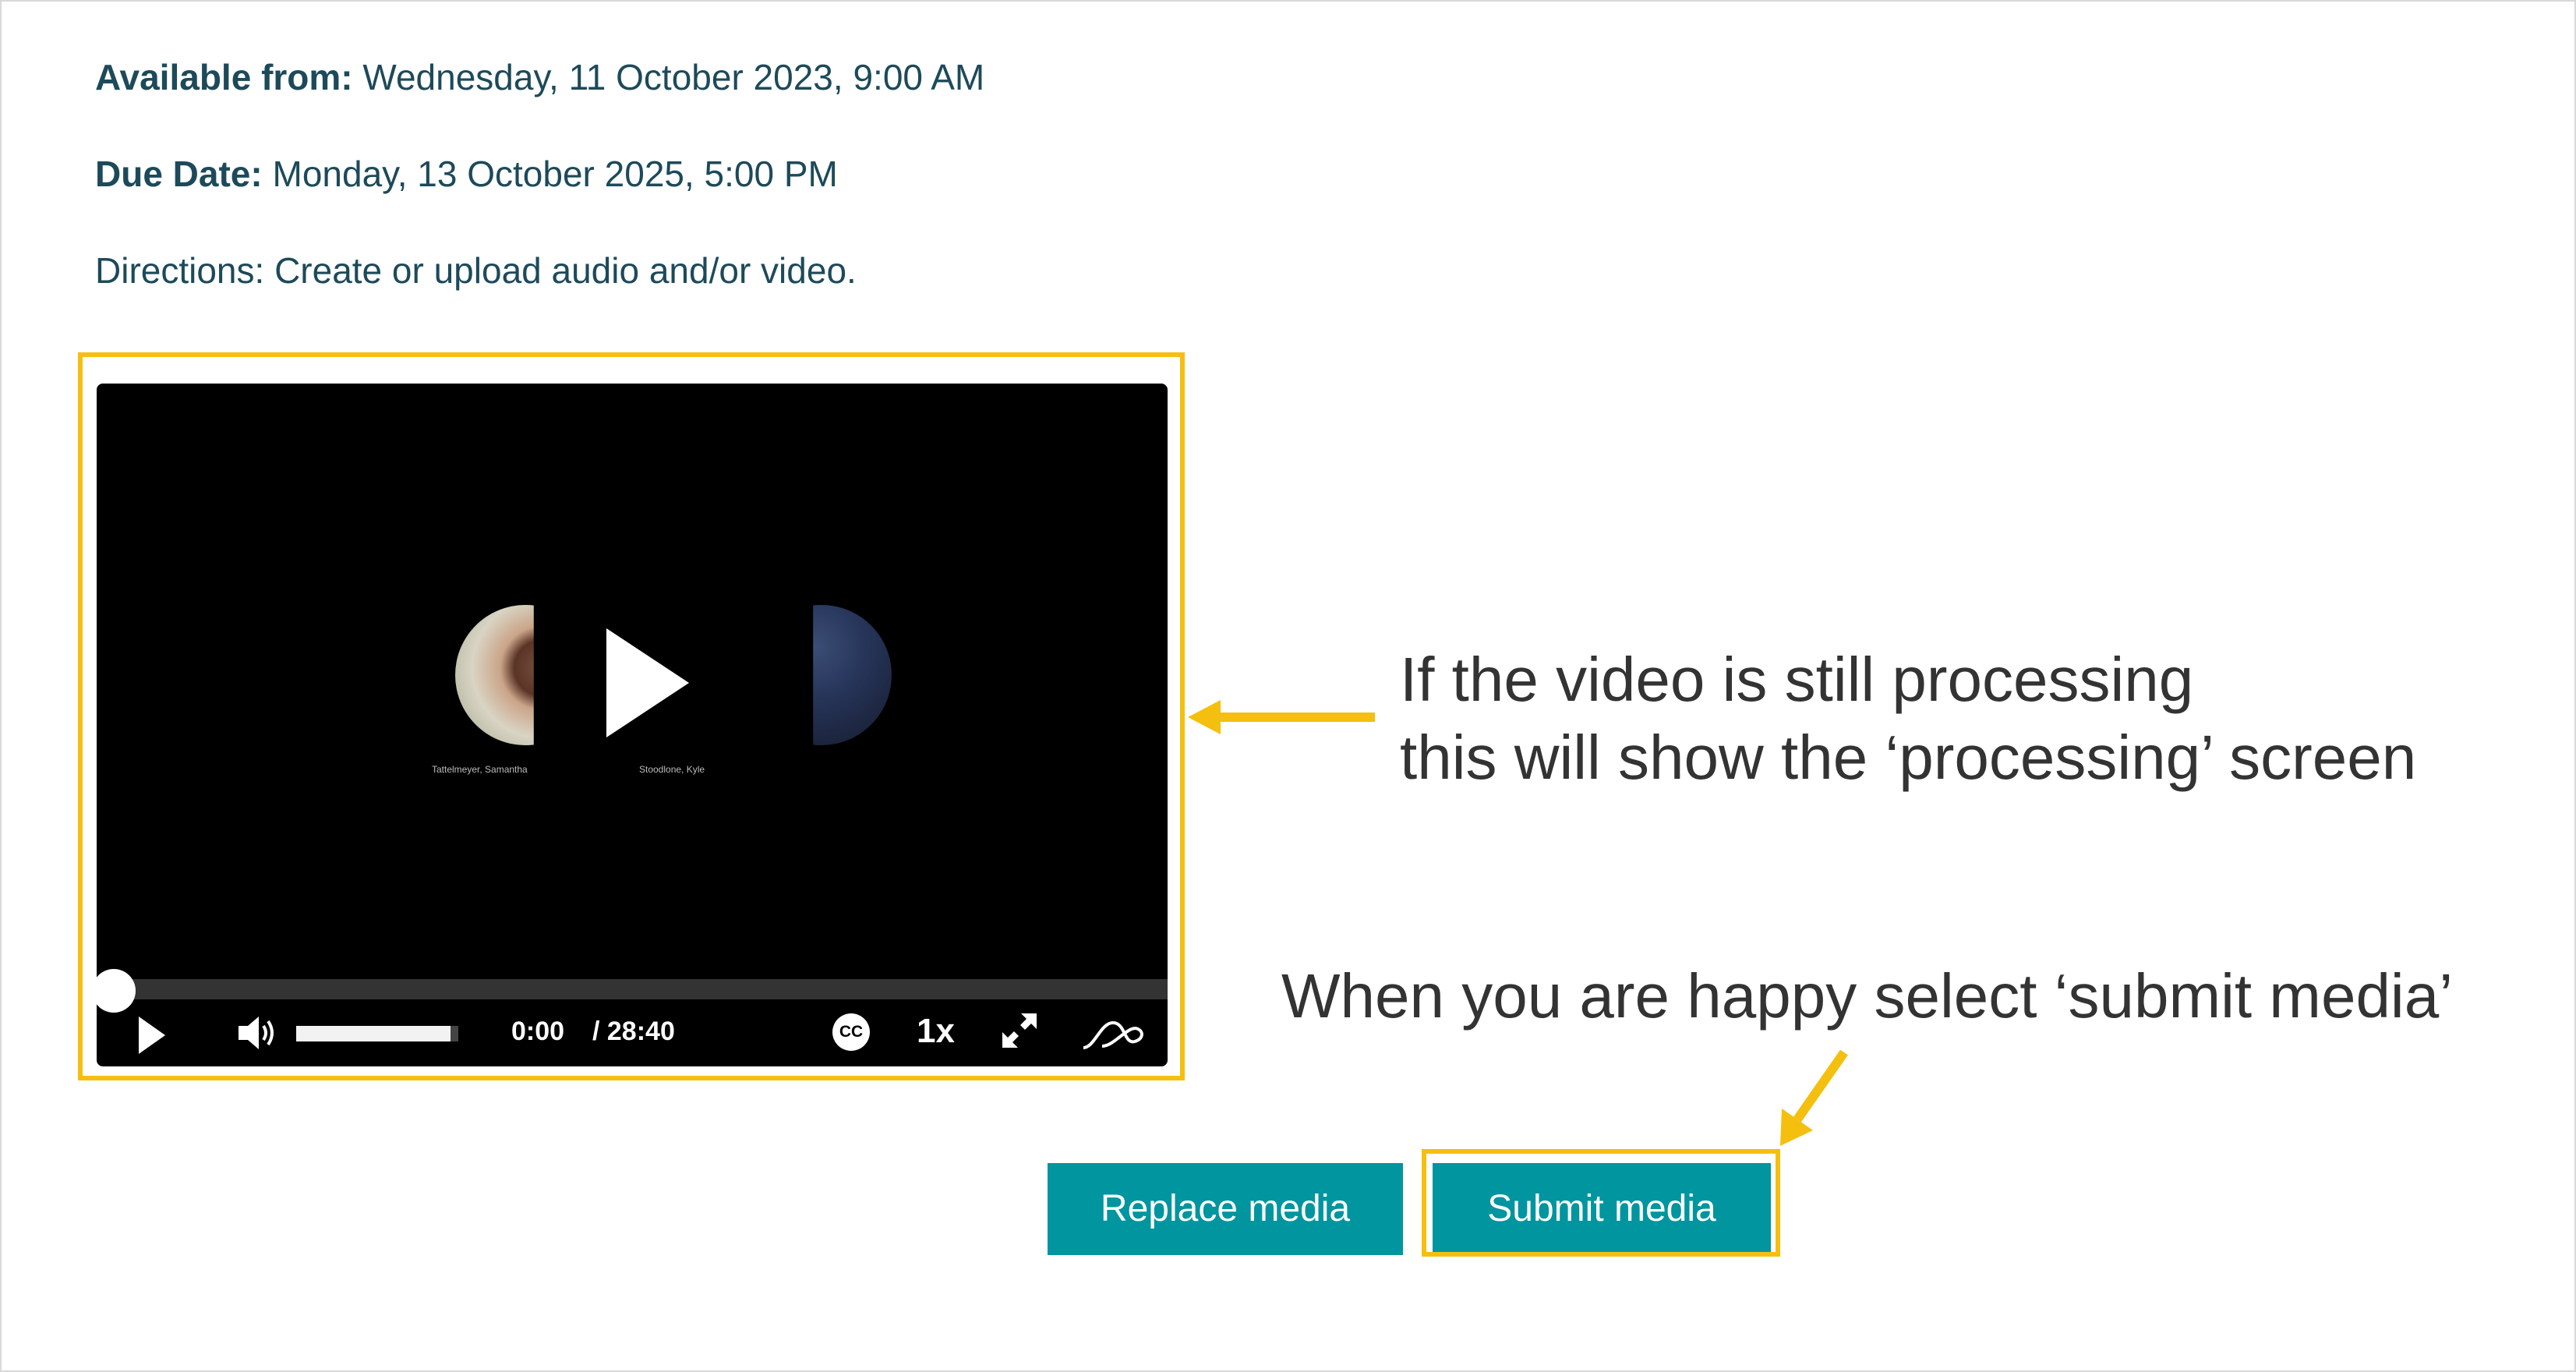 This screenshot has height=1372, width=2576. Describe the element at coordinates (1204, 717) in the screenshot. I see `arrow-to-video-head` at that location.